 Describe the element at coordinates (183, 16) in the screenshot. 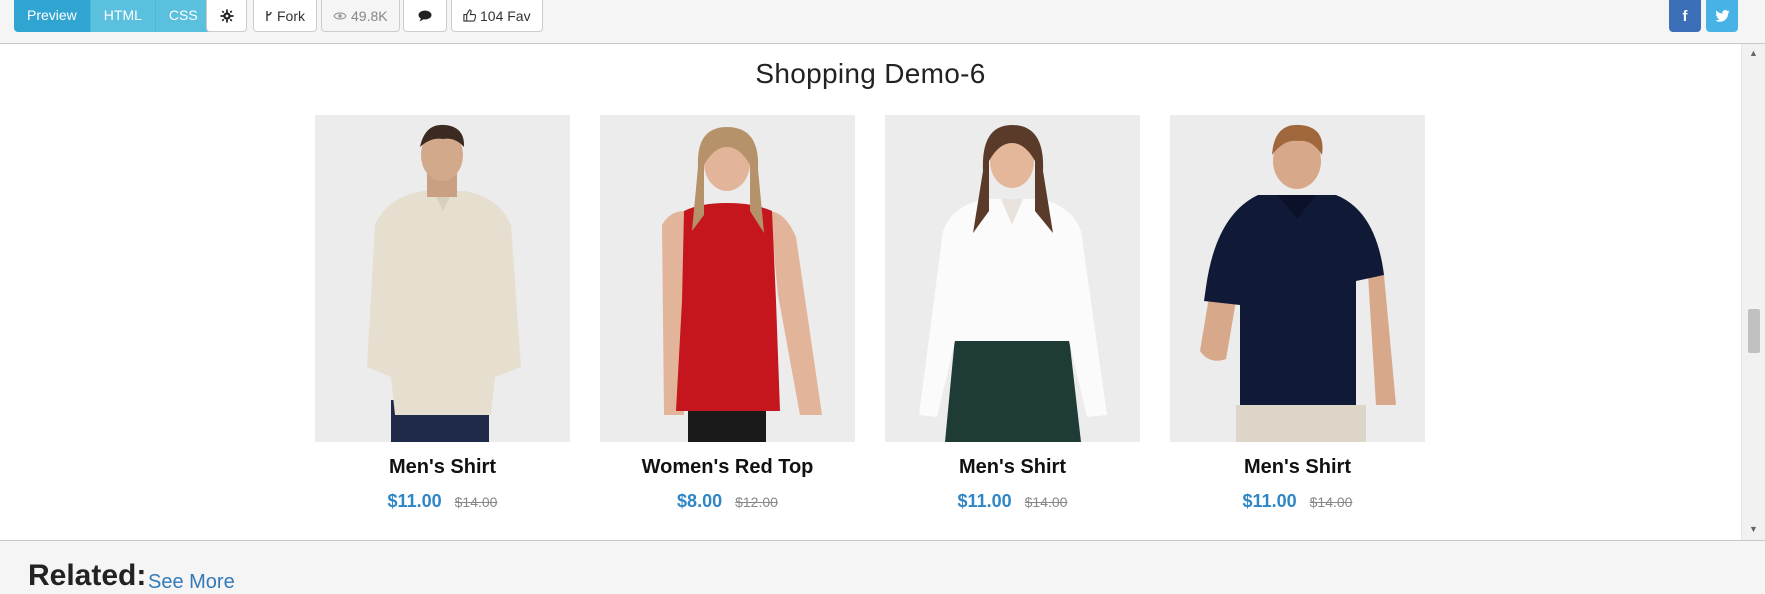

I see `tab-css: CSS` at that location.